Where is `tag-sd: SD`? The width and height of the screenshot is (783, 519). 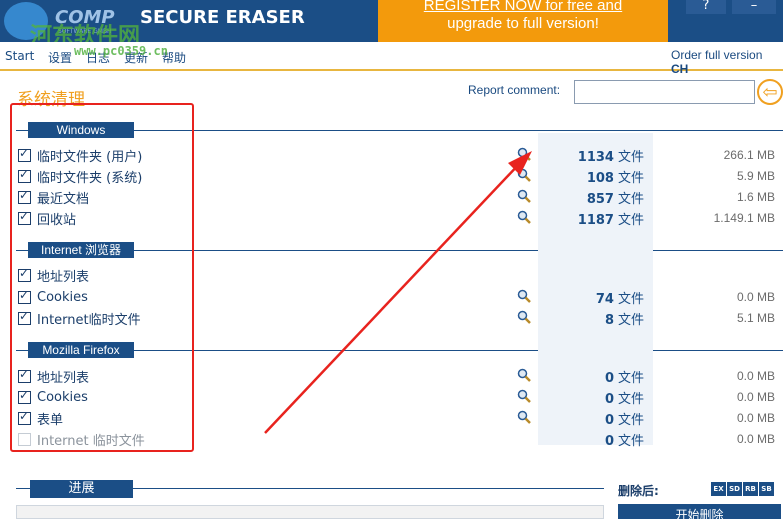
tag-sd: SD is located at coordinates (734, 489).